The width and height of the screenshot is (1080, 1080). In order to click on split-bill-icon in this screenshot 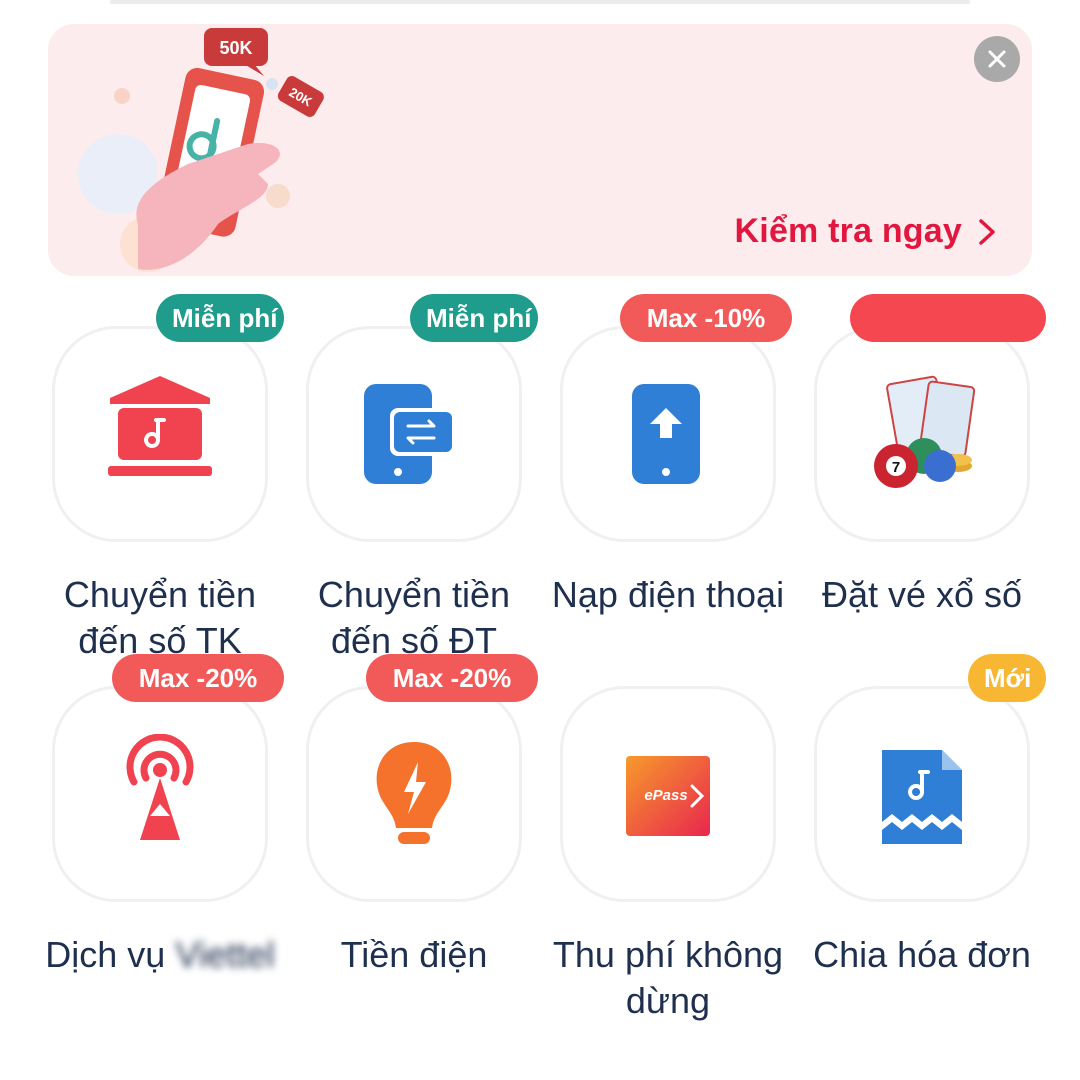, I will do `click(922, 794)`.